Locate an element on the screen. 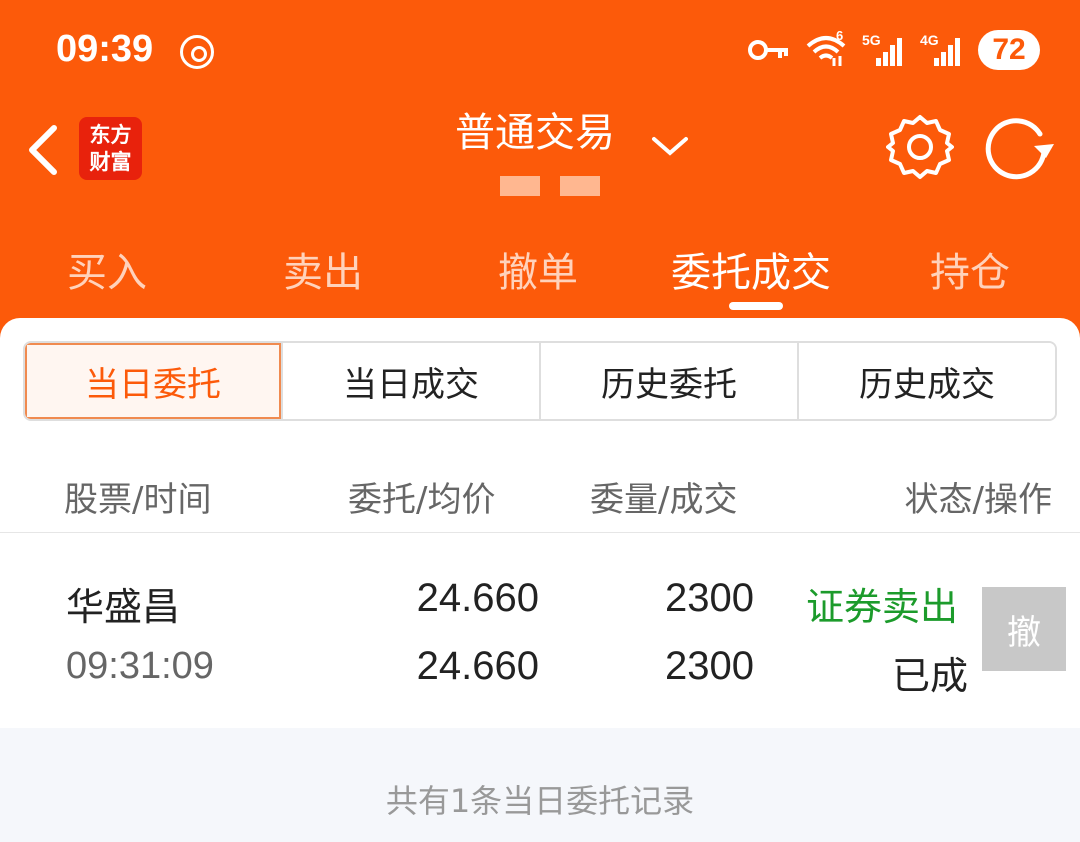  order-type: 证券卖出 is located at coordinates (882, 607).